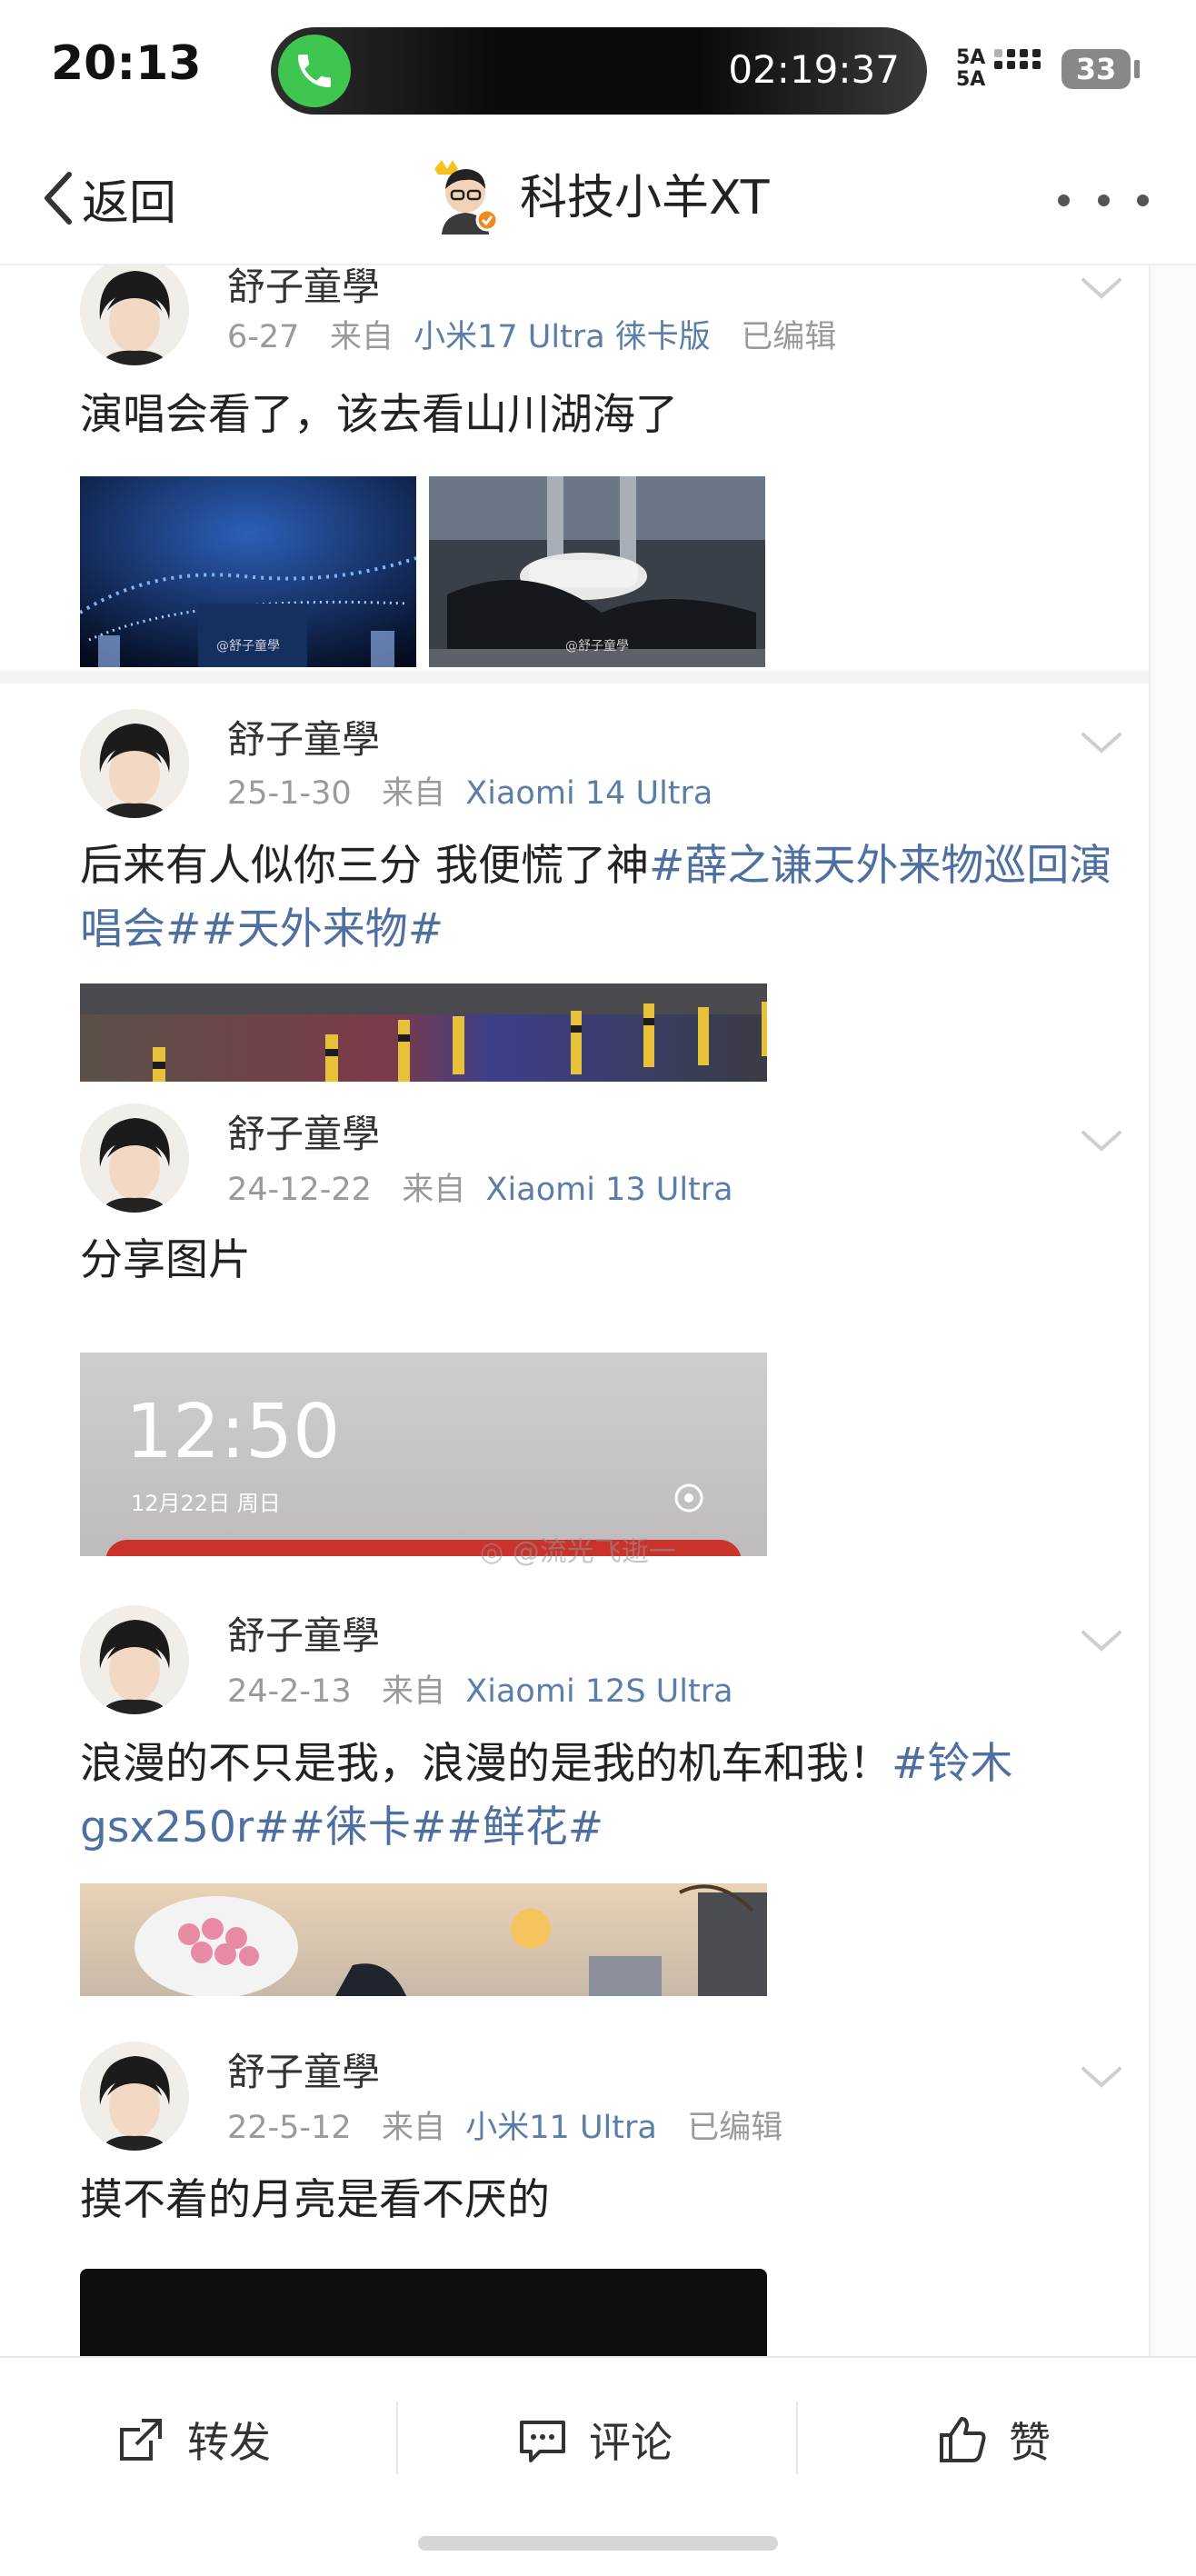  Describe the element at coordinates (486, 1764) in the screenshot. I see `post-body: 浪漫的不只是我，浪漫的是我的机车和我！` at that location.